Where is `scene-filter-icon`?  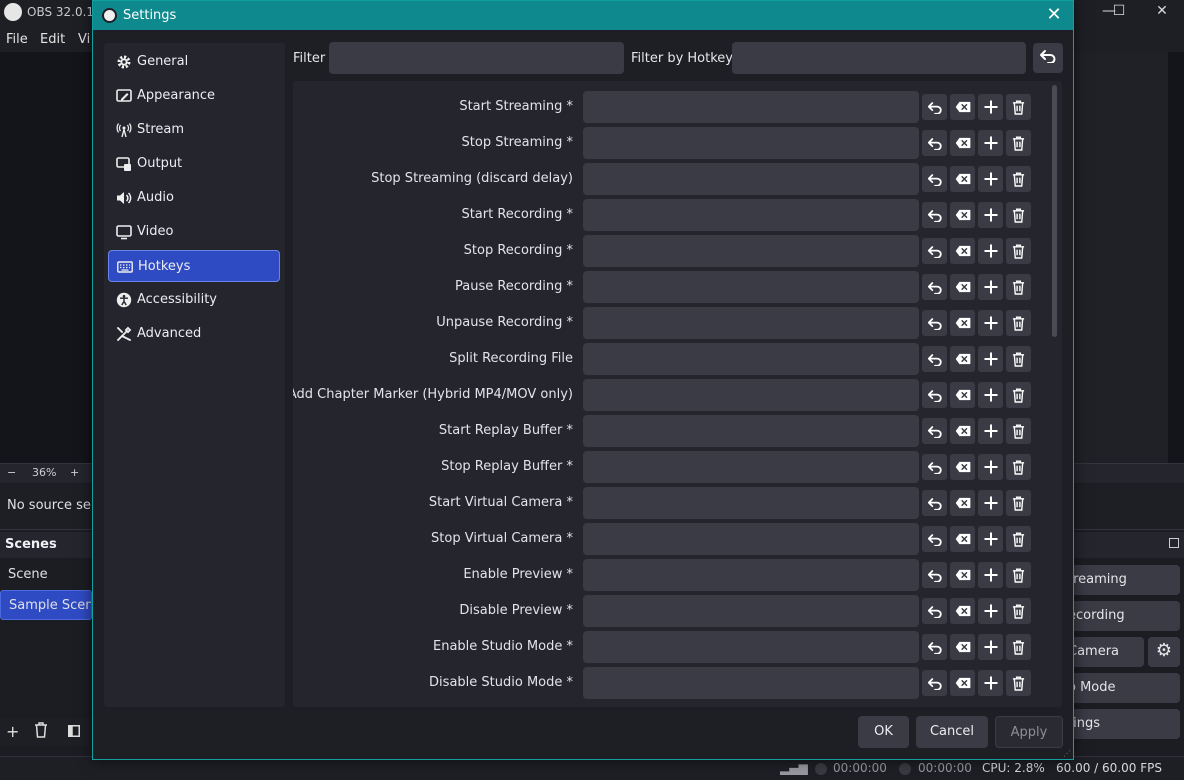
scene-filter-icon is located at coordinates (74, 731).